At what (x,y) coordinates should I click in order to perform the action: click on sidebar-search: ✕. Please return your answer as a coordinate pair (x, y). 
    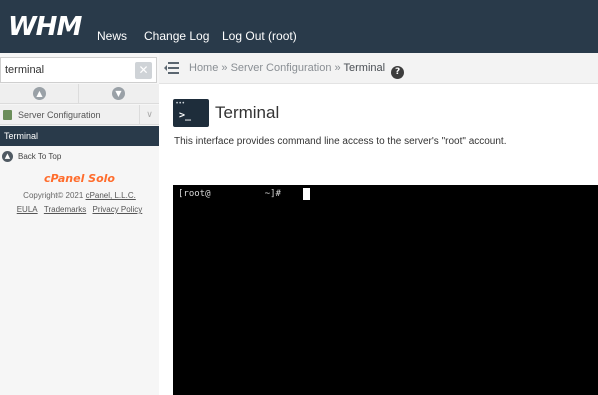
    Looking at the image, I should click on (78, 70).